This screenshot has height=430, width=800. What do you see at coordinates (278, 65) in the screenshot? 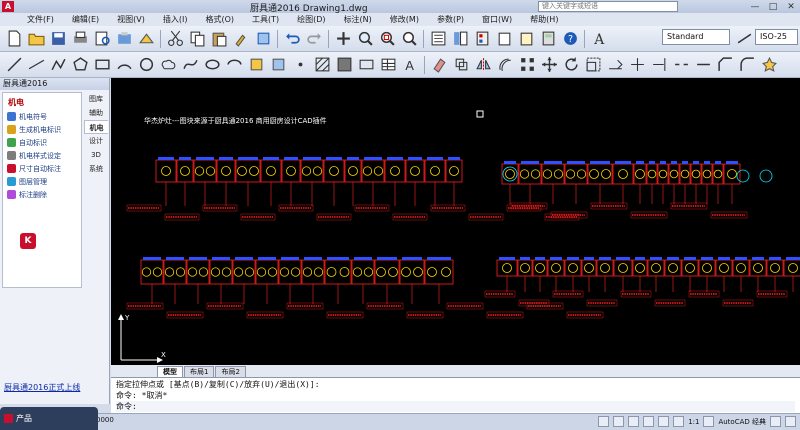
I see `make-block-icon` at bounding box center [278, 65].